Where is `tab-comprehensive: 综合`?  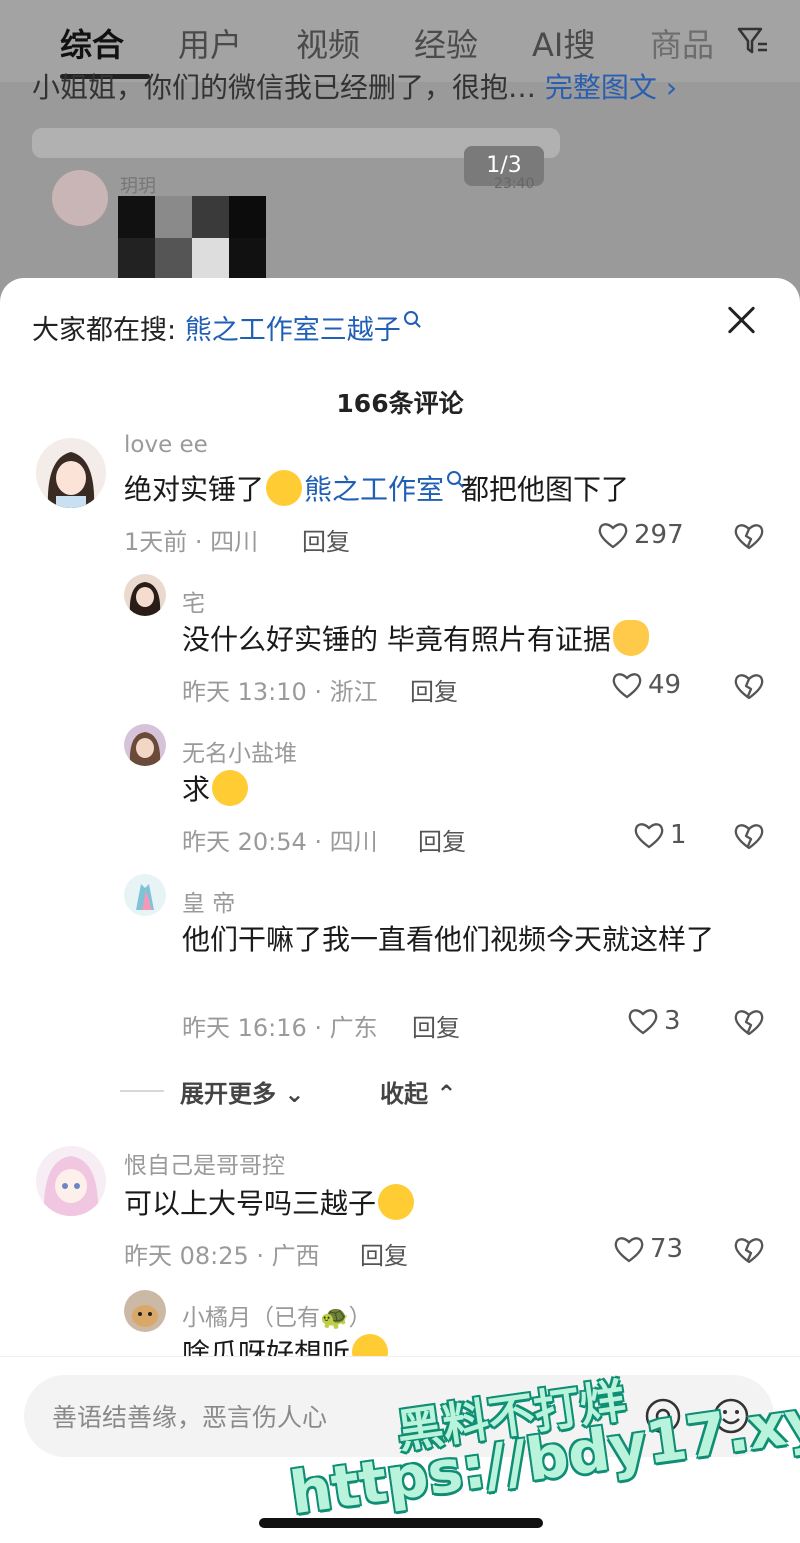 tab-comprehensive: 综合 is located at coordinates (92, 43).